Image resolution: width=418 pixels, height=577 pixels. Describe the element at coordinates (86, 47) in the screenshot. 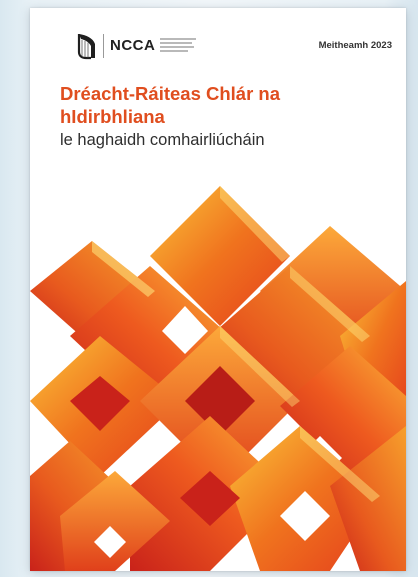

I see `irish-harp-icon` at that location.